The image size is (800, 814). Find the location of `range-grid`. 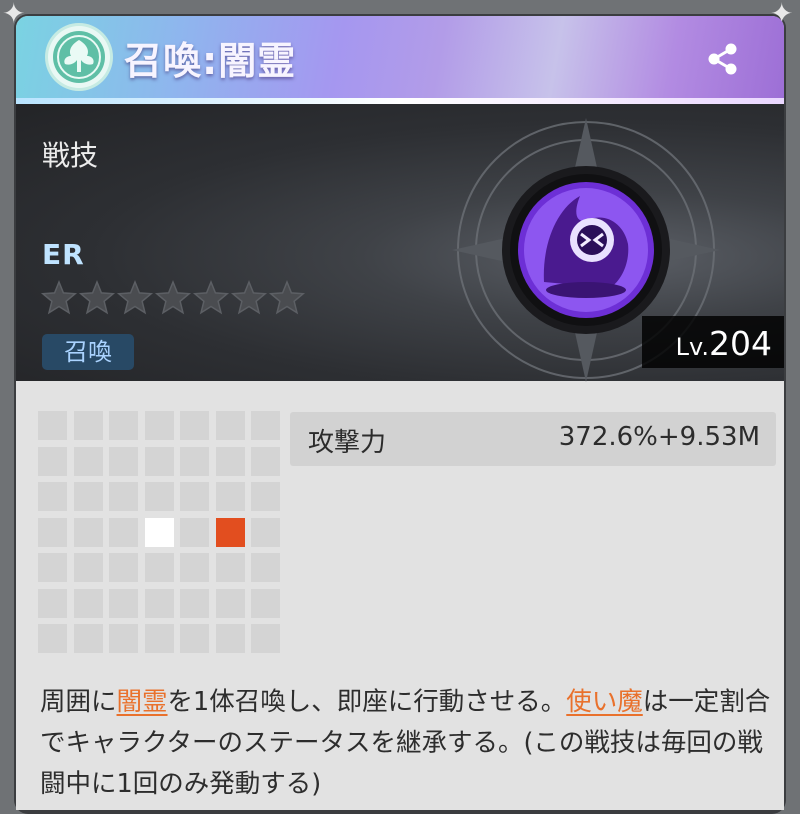

range-grid is located at coordinates (161, 534).